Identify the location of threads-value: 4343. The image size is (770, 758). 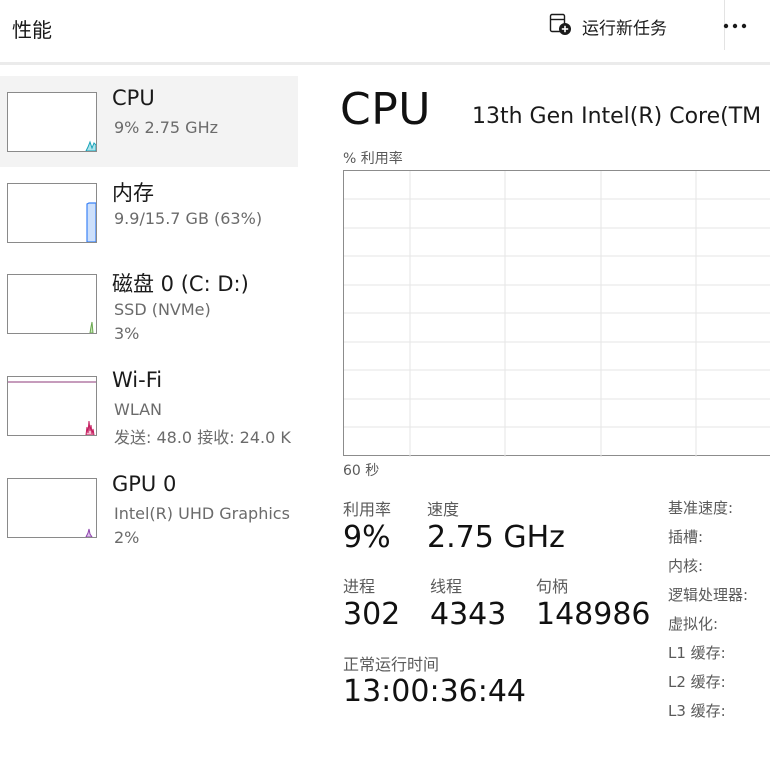
(468, 614).